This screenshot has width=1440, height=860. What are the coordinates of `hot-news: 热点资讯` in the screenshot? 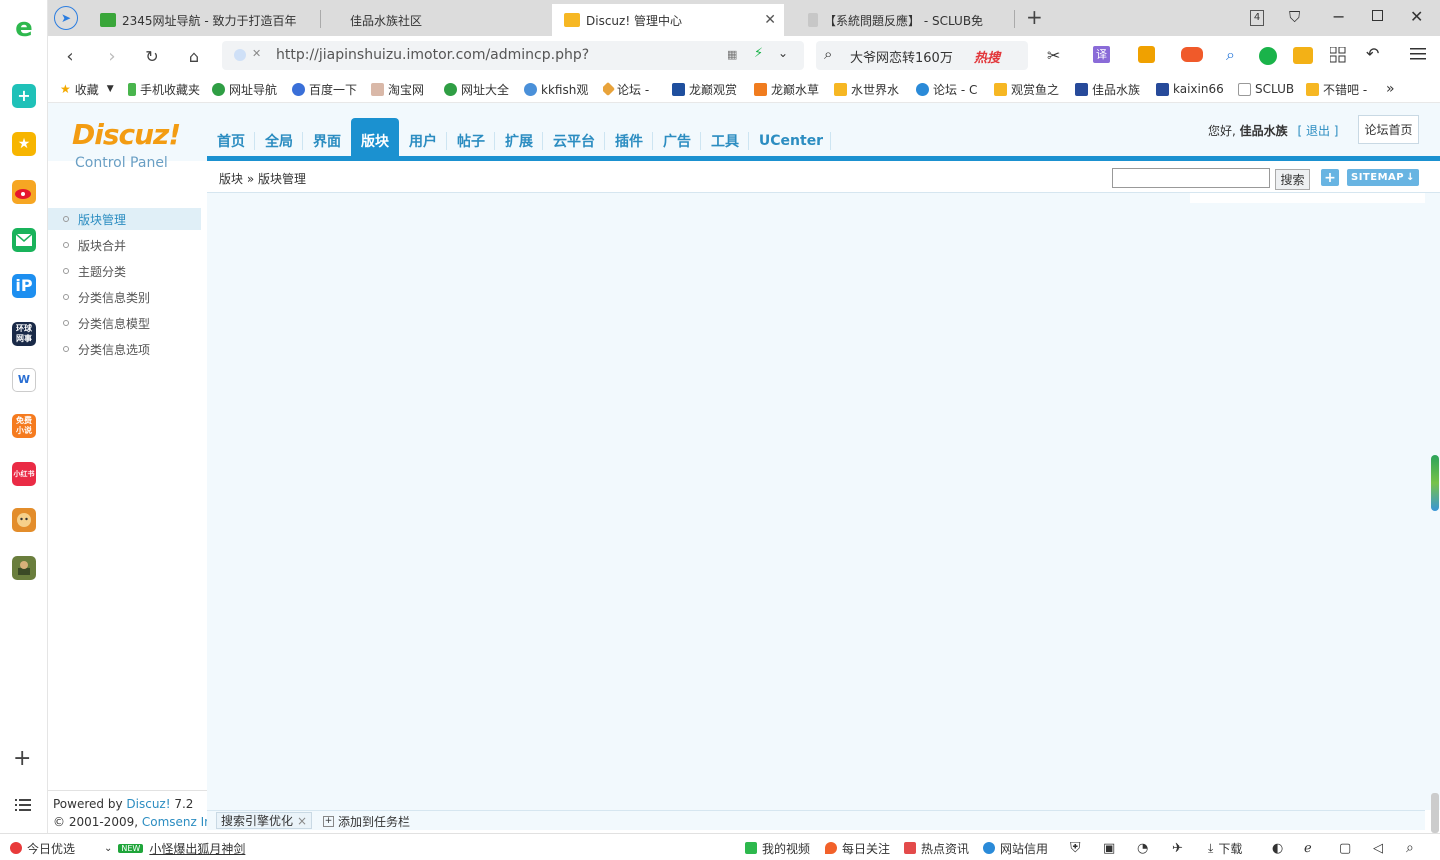 It's located at (936, 848).